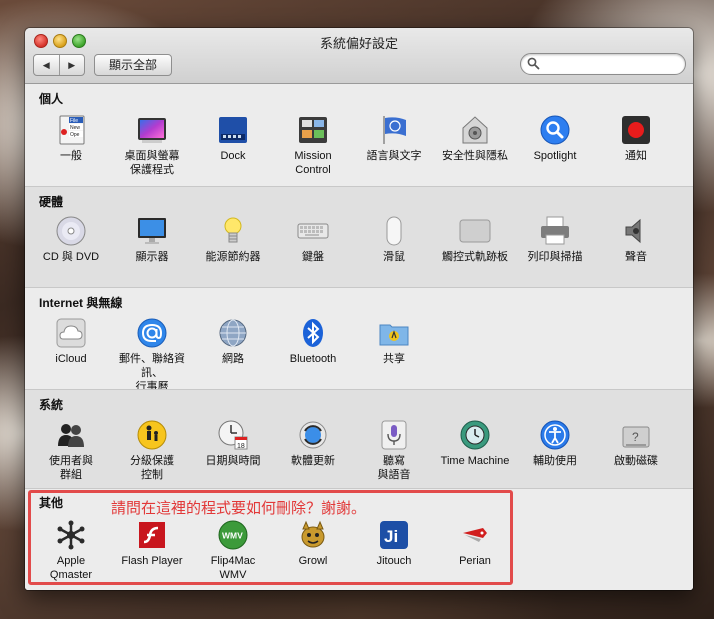 This screenshot has height=619, width=714. What do you see at coordinates (152, 257) in the screenshot?
I see `pref-label: 顯示器` at bounding box center [152, 257].